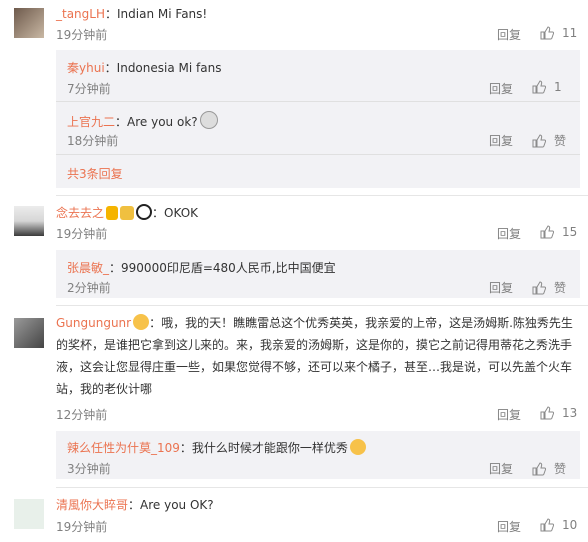 This screenshot has height=542, width=588. Describe the element at coordinates (93, 323) in the screenshot. I see `username-link: Gungungunr` at that location.